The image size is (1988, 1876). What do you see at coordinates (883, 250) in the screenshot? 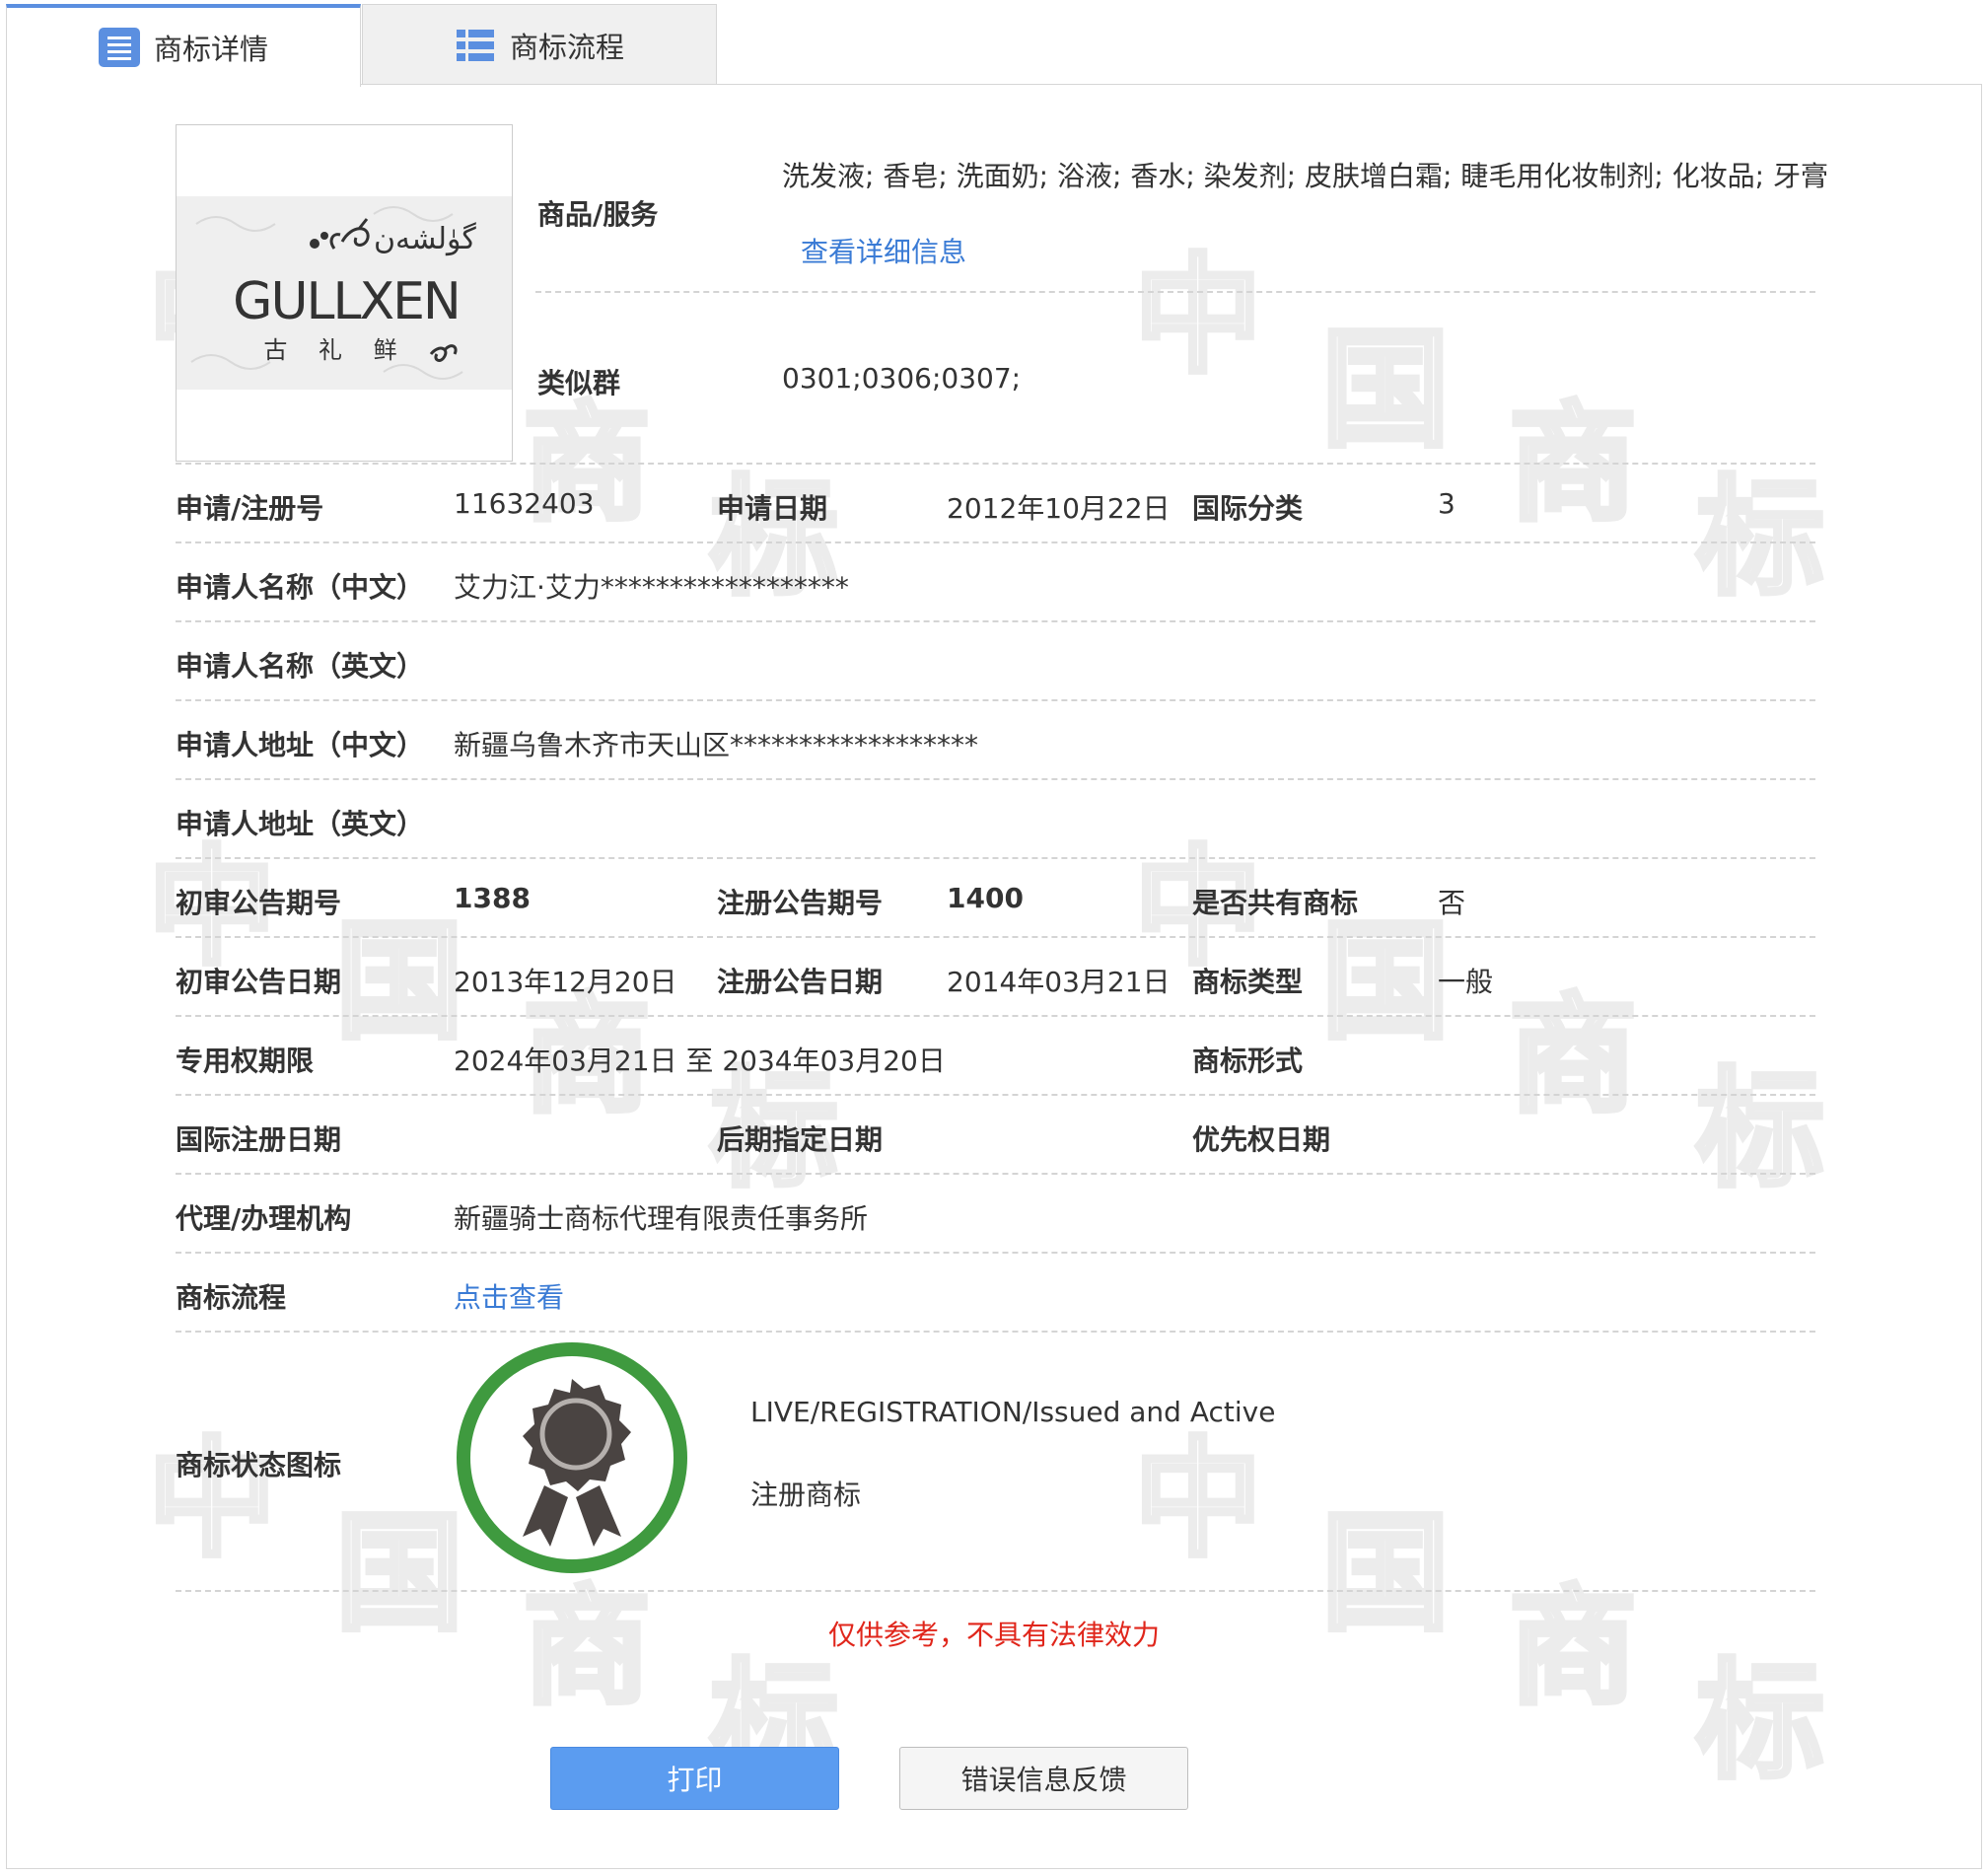
I see `view-details-link: 查看详细信息` at bounding box center [883, 250].